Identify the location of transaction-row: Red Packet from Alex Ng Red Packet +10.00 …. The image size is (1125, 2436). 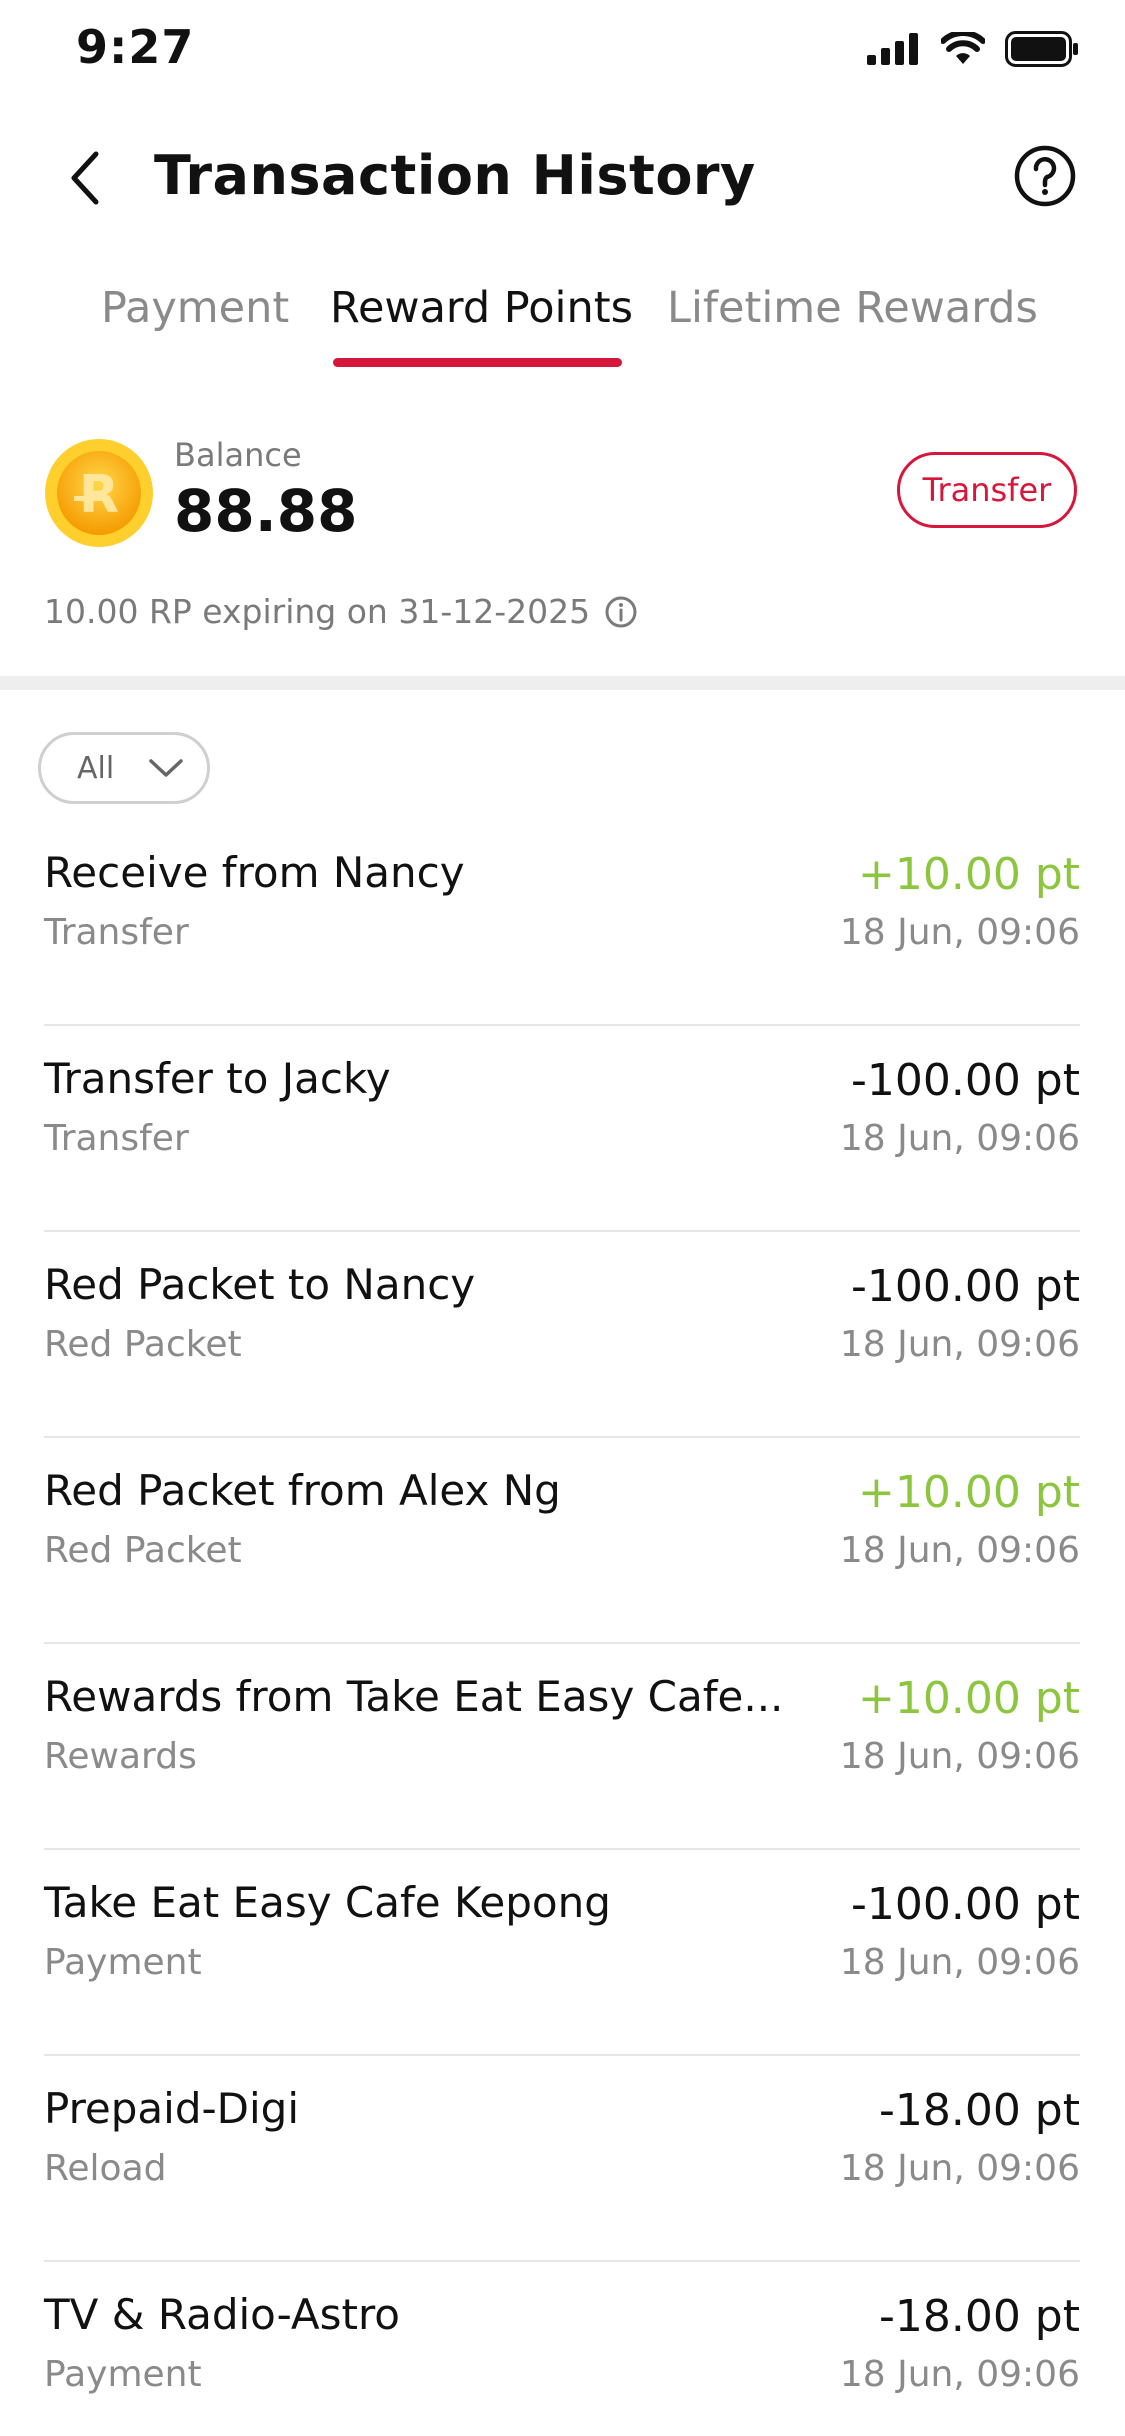
(562, 1541).